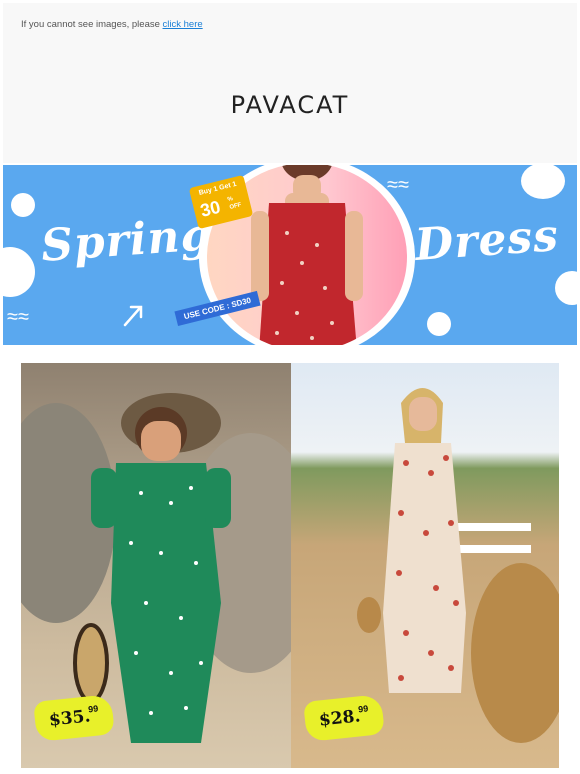  I want to click on price-value: $28., so click(340, 718).